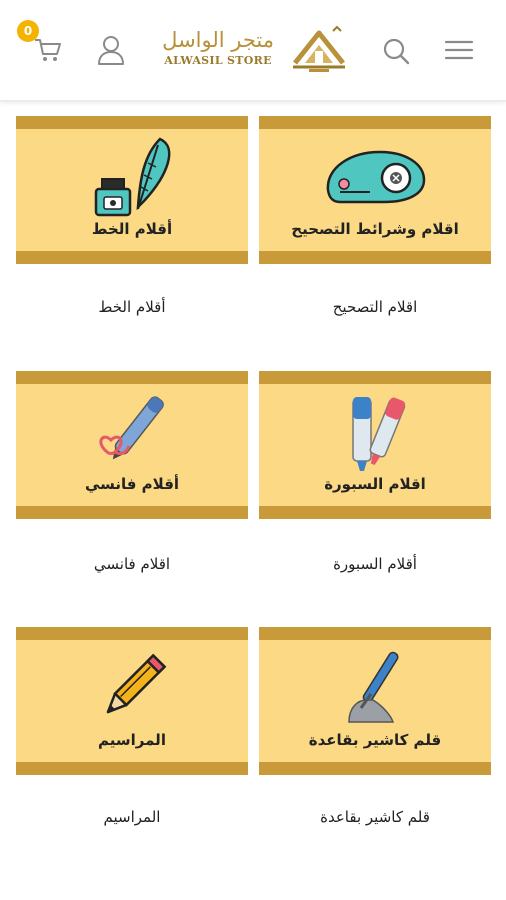 This screenshot has width=506, height=900. I want to click on category-tile-fancy: أقلام فانسي, so click(132, 445).